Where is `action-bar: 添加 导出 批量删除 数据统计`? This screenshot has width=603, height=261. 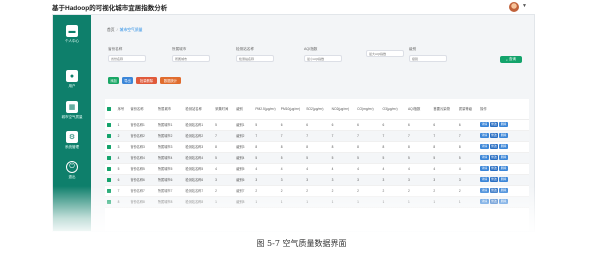
action-bar: 添加 导出 批量删除 数据统计 is located at coordinates (144, 80).